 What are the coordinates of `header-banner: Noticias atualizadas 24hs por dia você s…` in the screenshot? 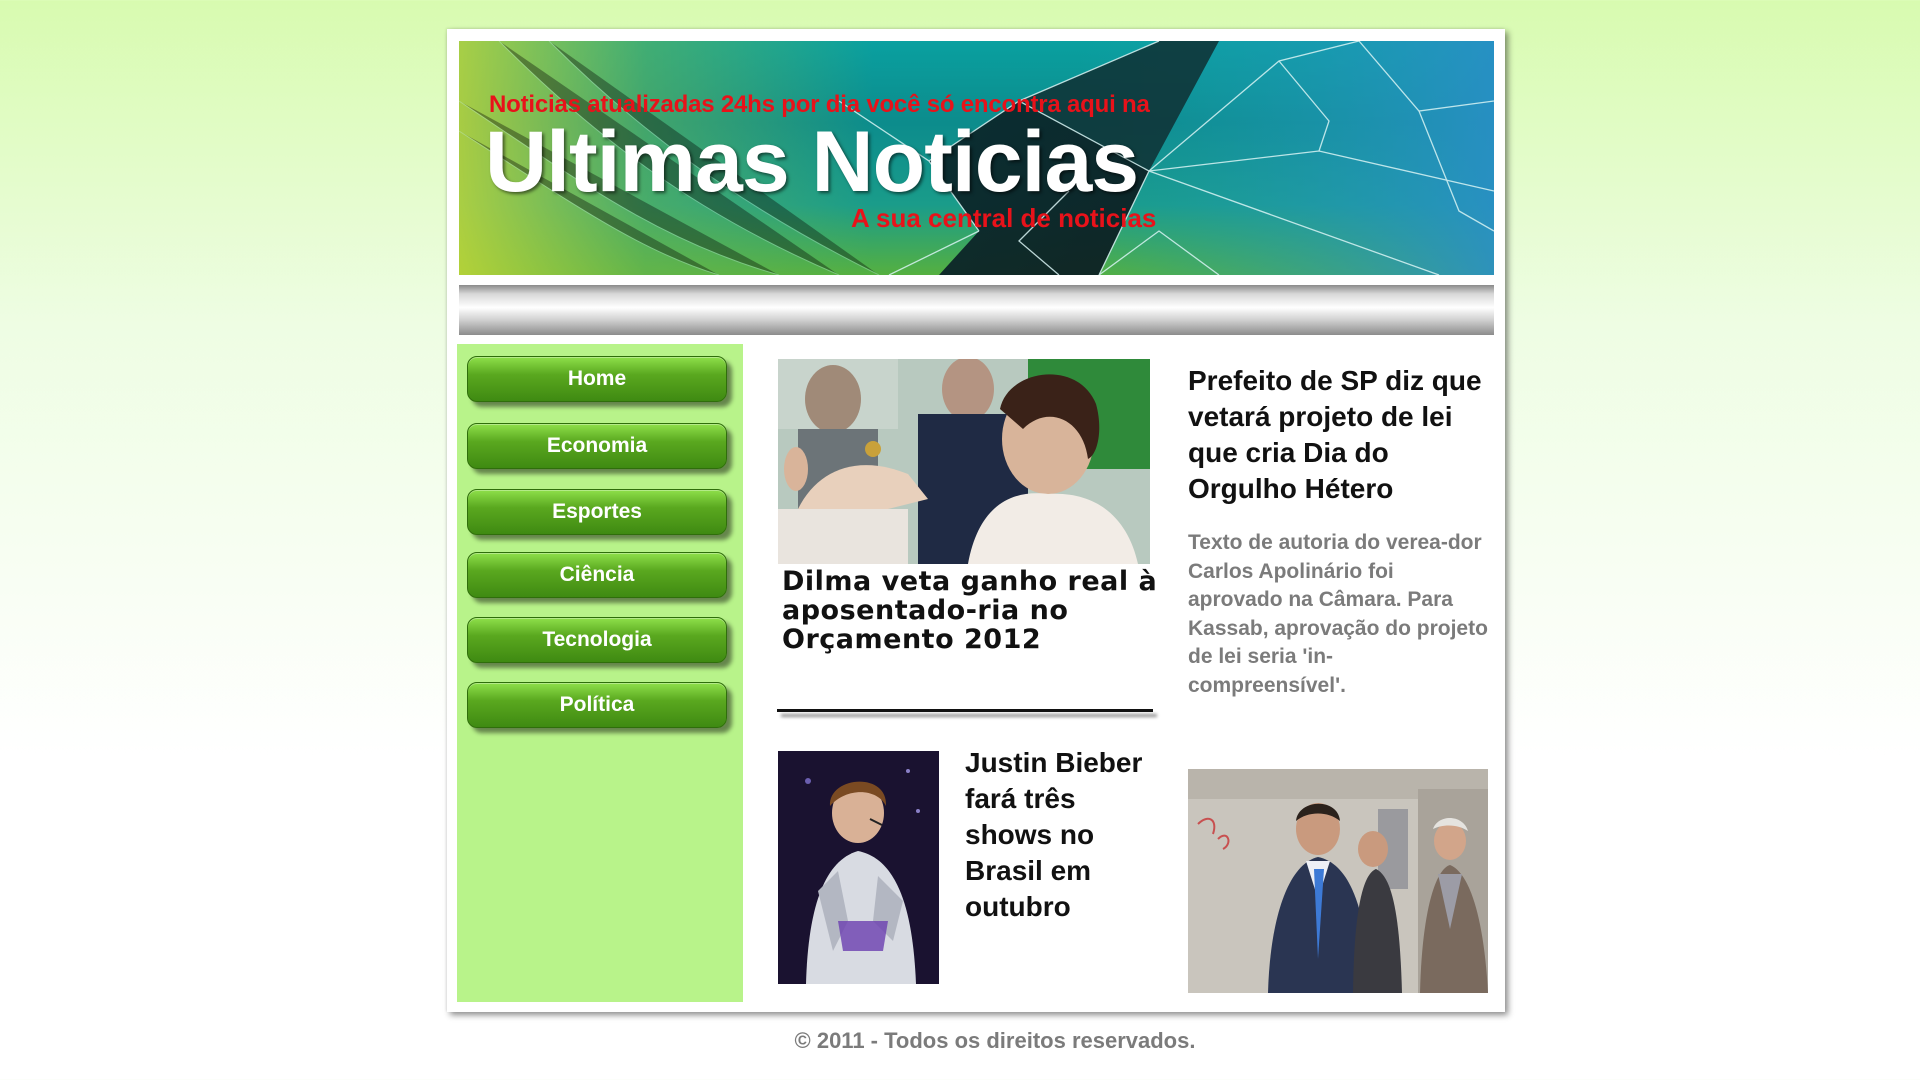 It's located at (976, 158).